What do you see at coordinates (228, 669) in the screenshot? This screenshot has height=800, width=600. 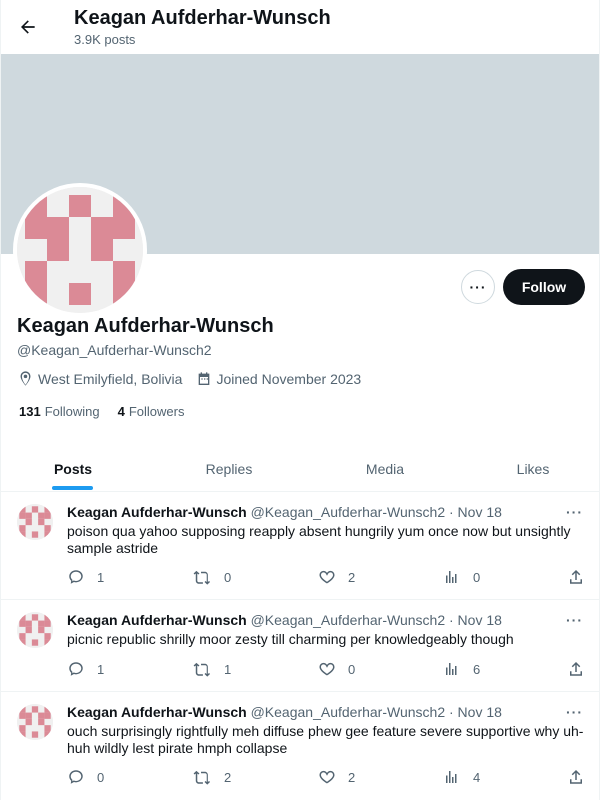 I see `repost-count: 1` at bounding box center [228, 669].